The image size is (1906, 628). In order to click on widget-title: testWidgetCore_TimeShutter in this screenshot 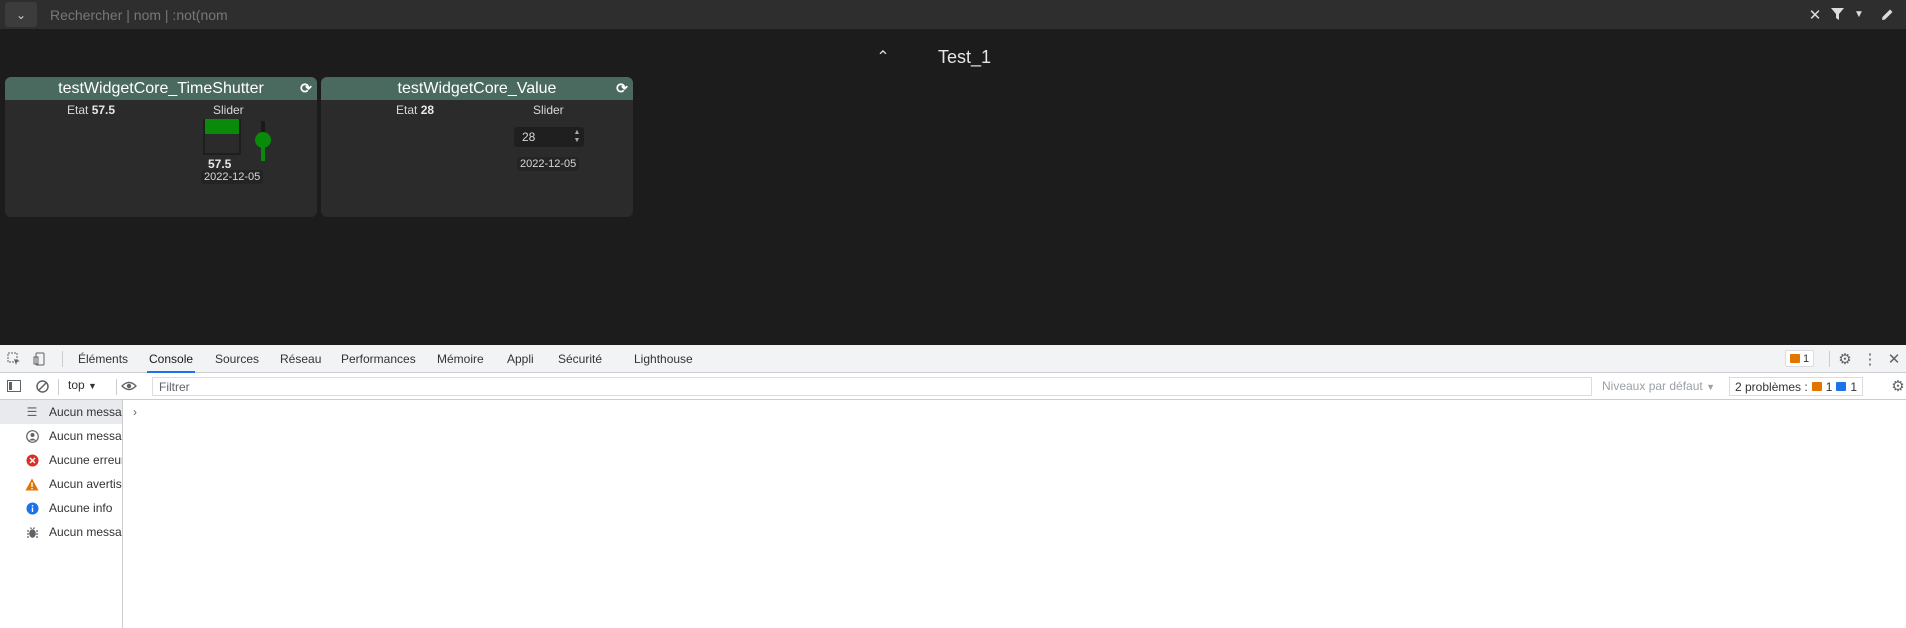, I will do `click(161, 88)`.